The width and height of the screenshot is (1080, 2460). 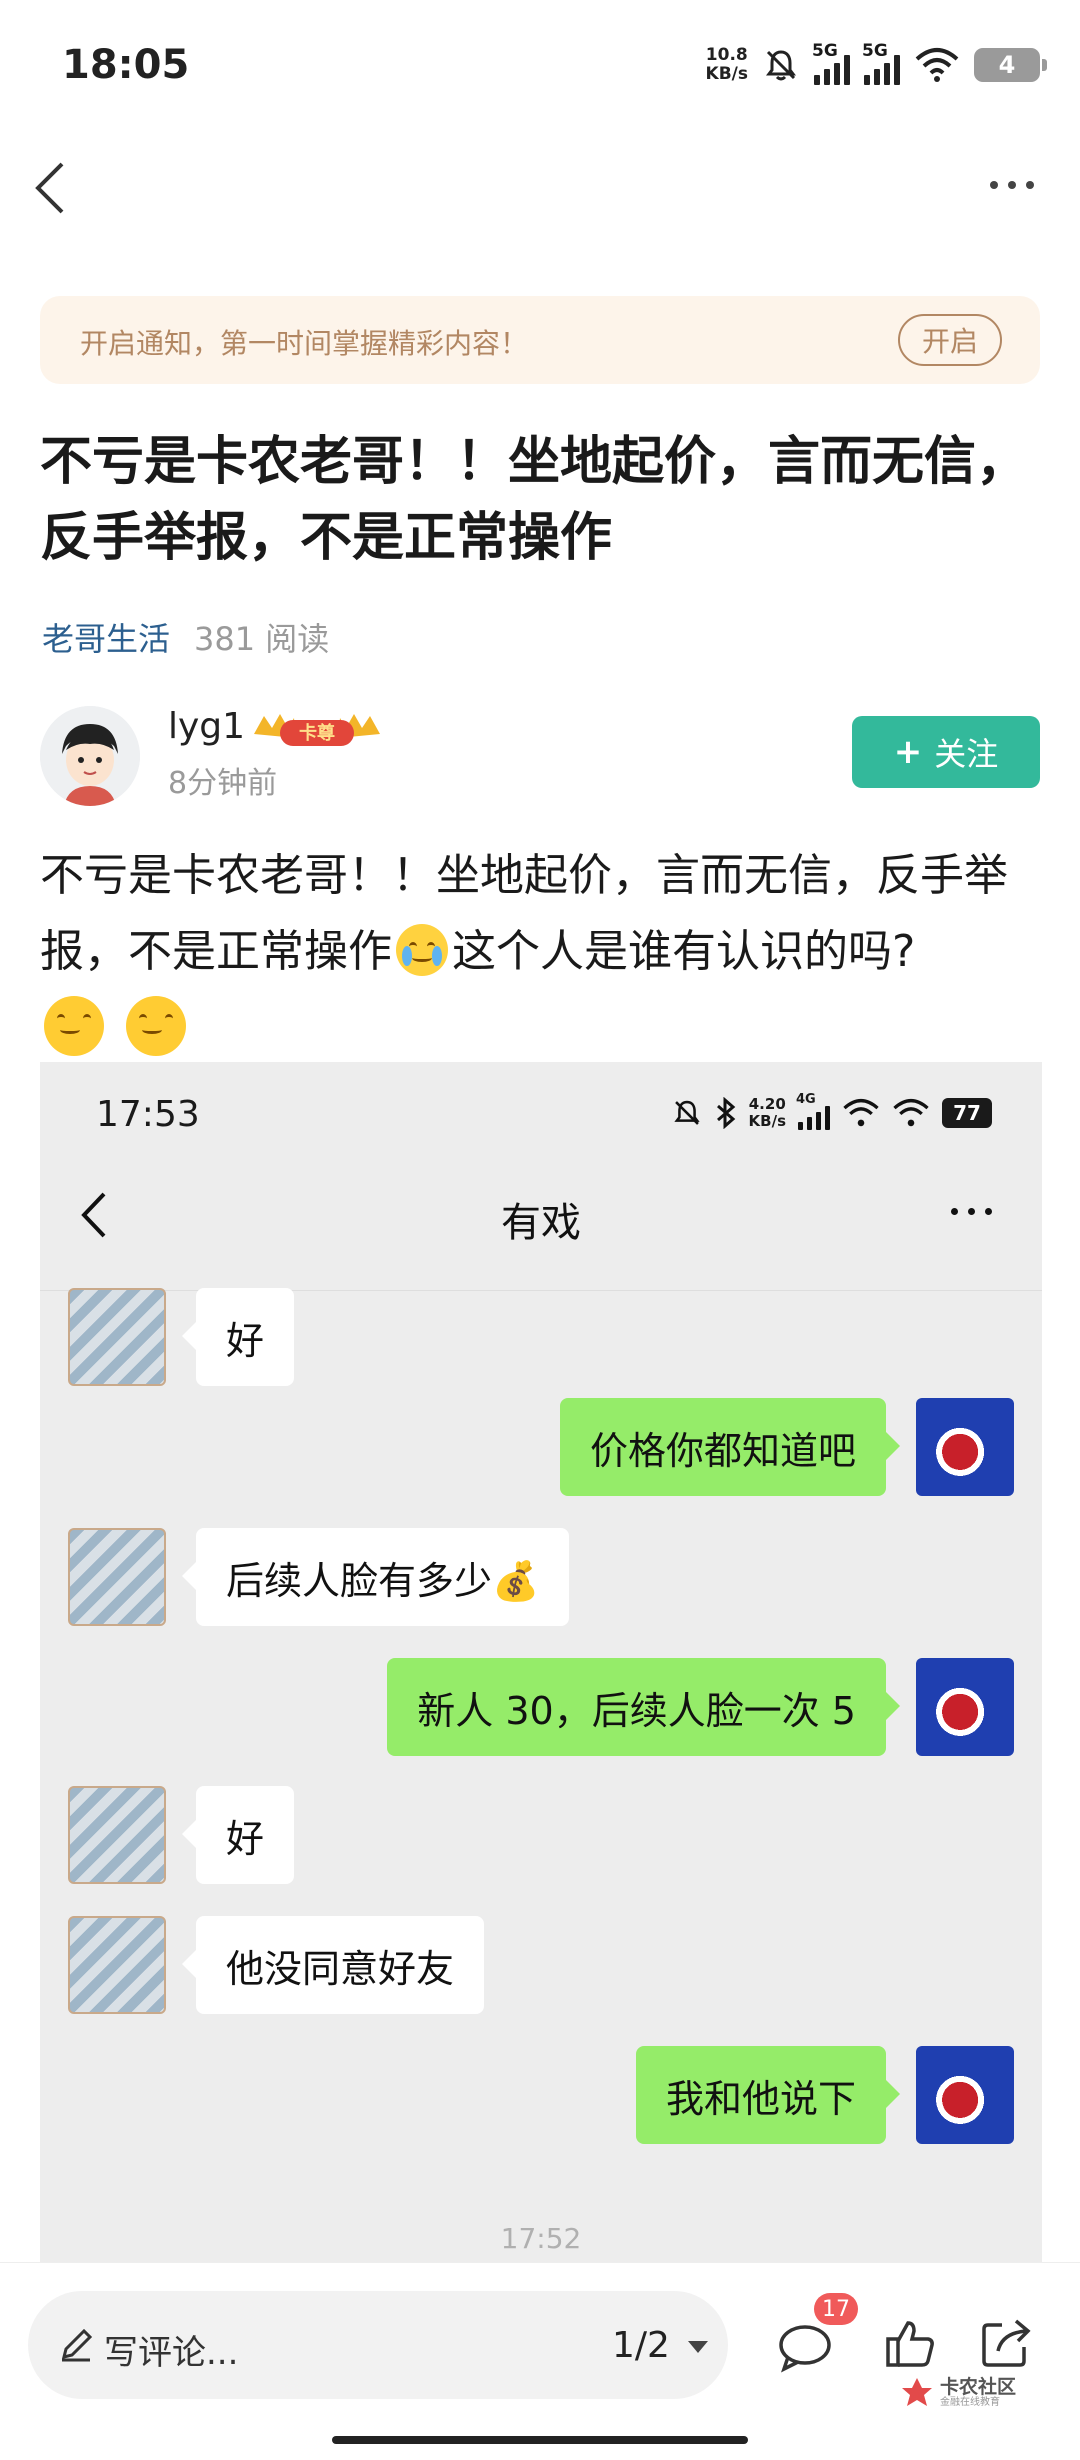 I want to click on chat-message: 新人 30，后续人脸一次 5, so click(x=700, y=1707).